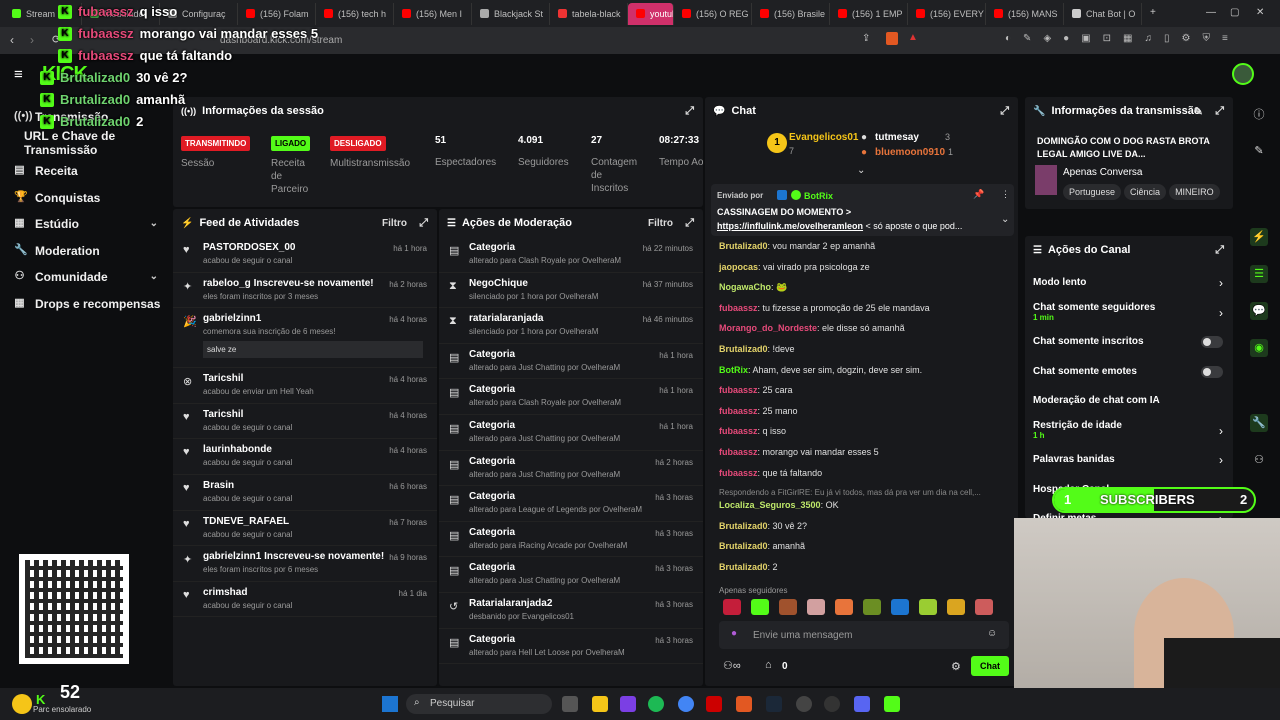 The height and width of the screenshot is (720, 1280). What do you see at coordinates (823, 137) in the screenshot?
I see `top-user-1: Evangelicos01` at bounding box center [823, 137].